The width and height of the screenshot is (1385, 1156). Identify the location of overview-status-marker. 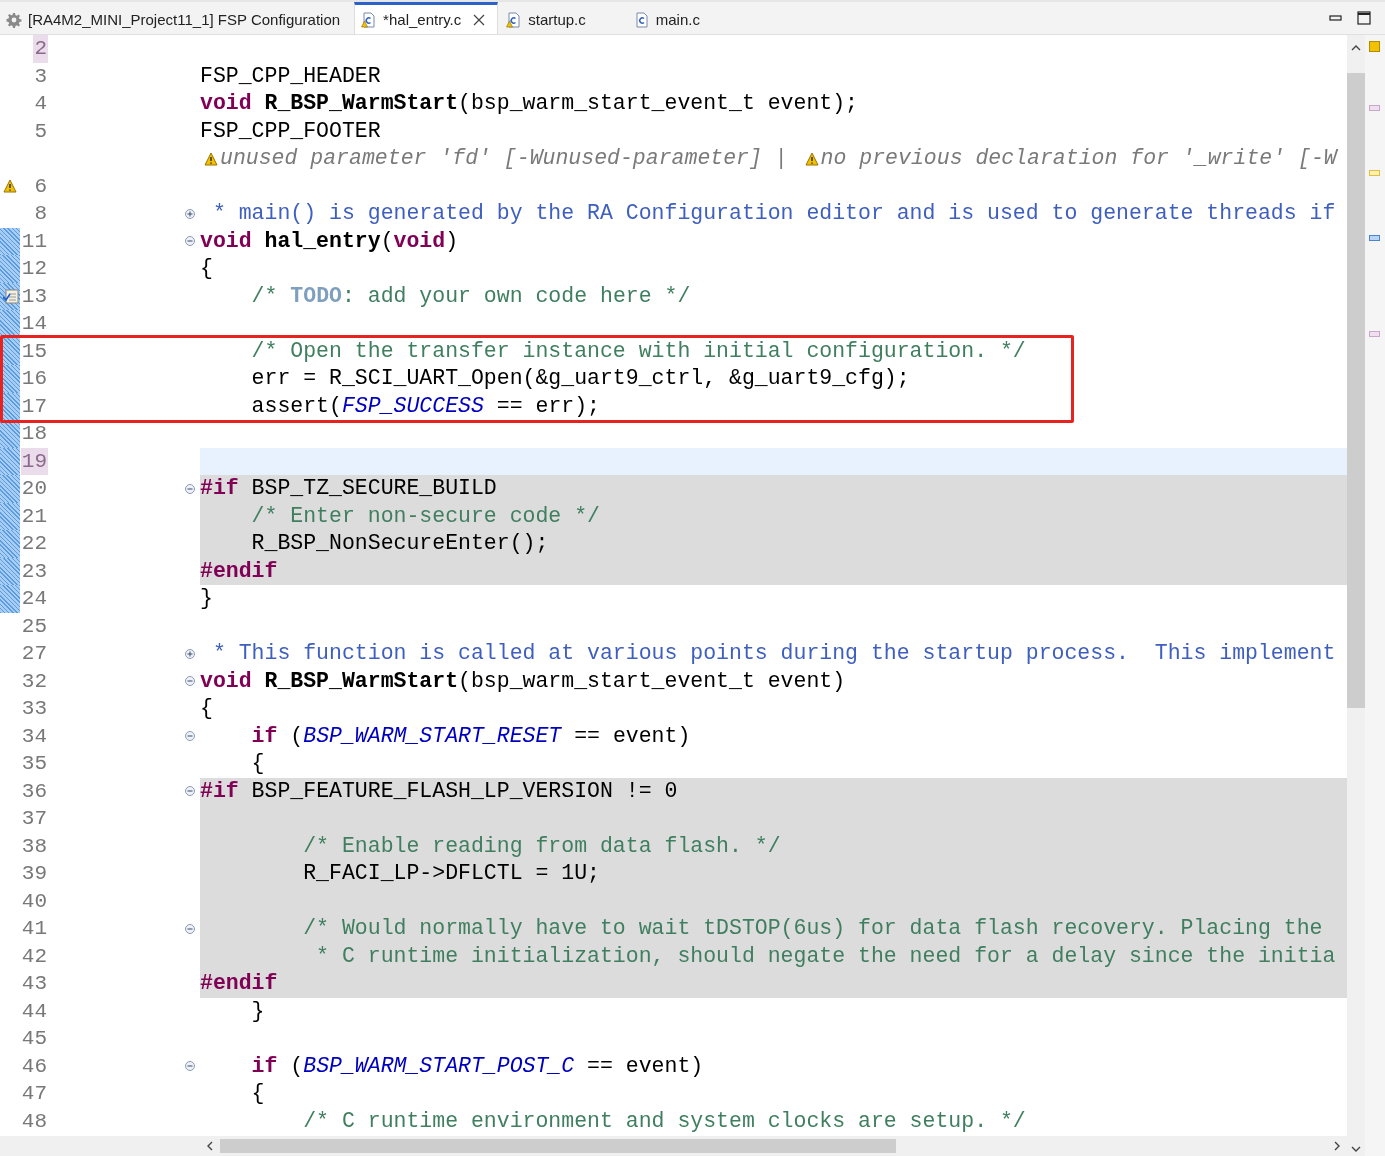
(1374, 46).